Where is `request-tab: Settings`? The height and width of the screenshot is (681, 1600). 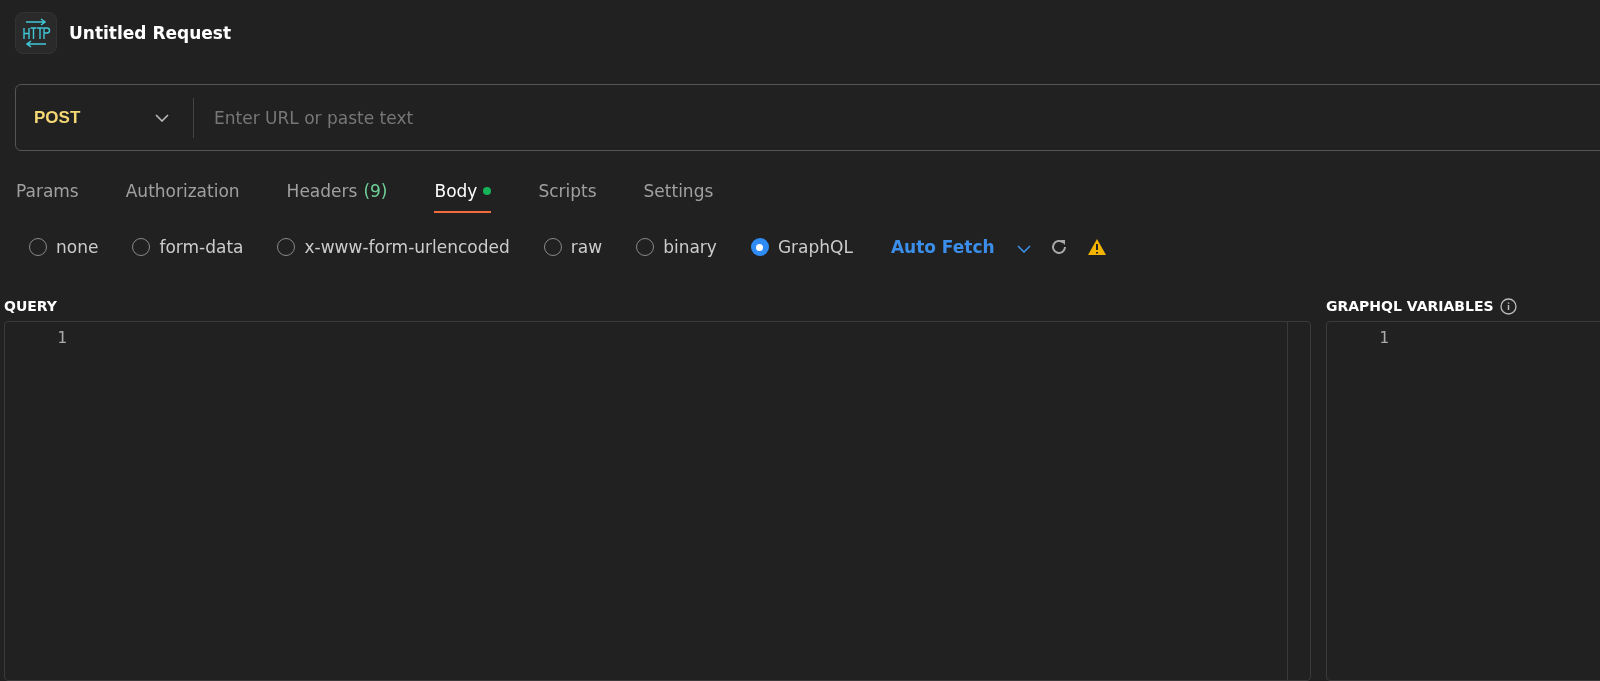 request-tab: Settings is located at coordinates (678, 196).